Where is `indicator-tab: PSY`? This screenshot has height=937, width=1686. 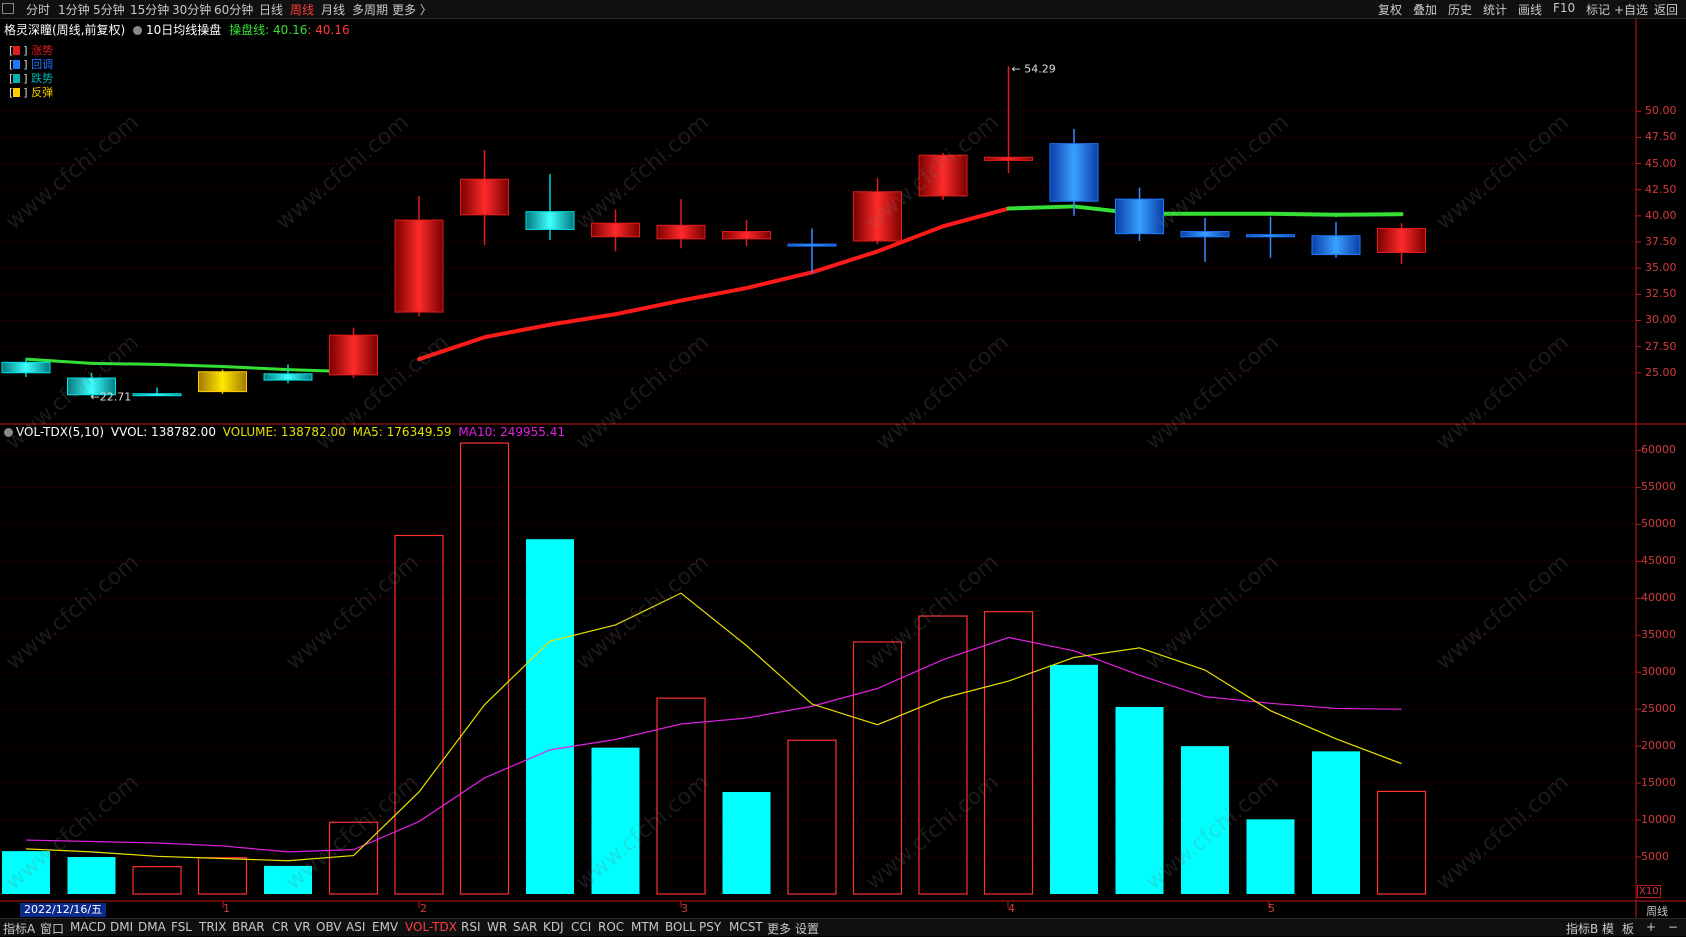
indicator-tab: PSY is located at coordinates (710, 927).